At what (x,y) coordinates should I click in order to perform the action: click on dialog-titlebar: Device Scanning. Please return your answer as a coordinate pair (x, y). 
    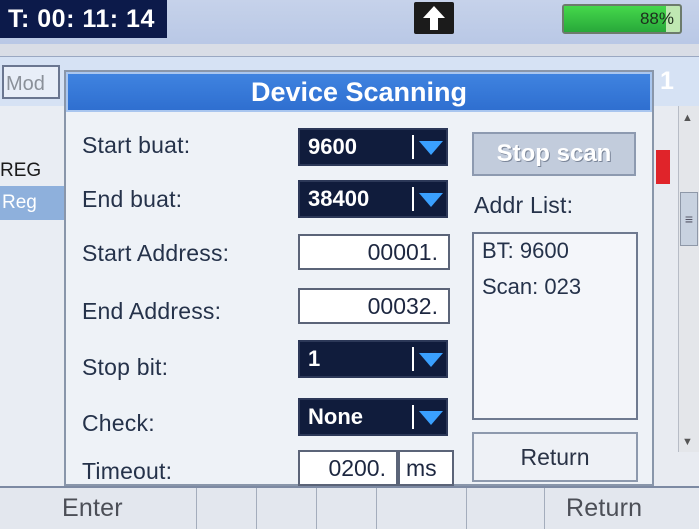
    Looking at the image, I should click on (359, 92).